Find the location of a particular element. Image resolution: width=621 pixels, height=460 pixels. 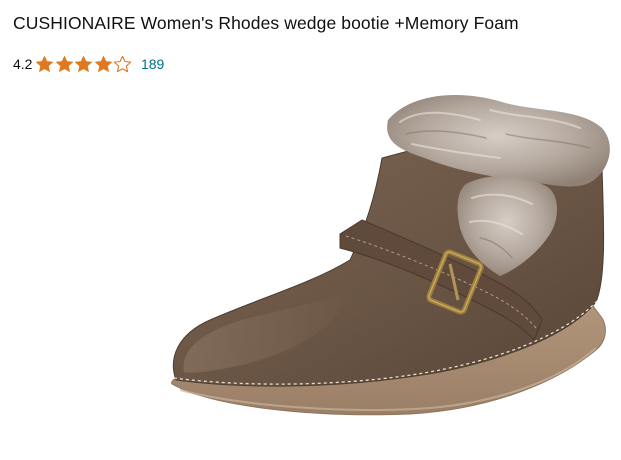

star-rating is located at coordinates (84, 64).